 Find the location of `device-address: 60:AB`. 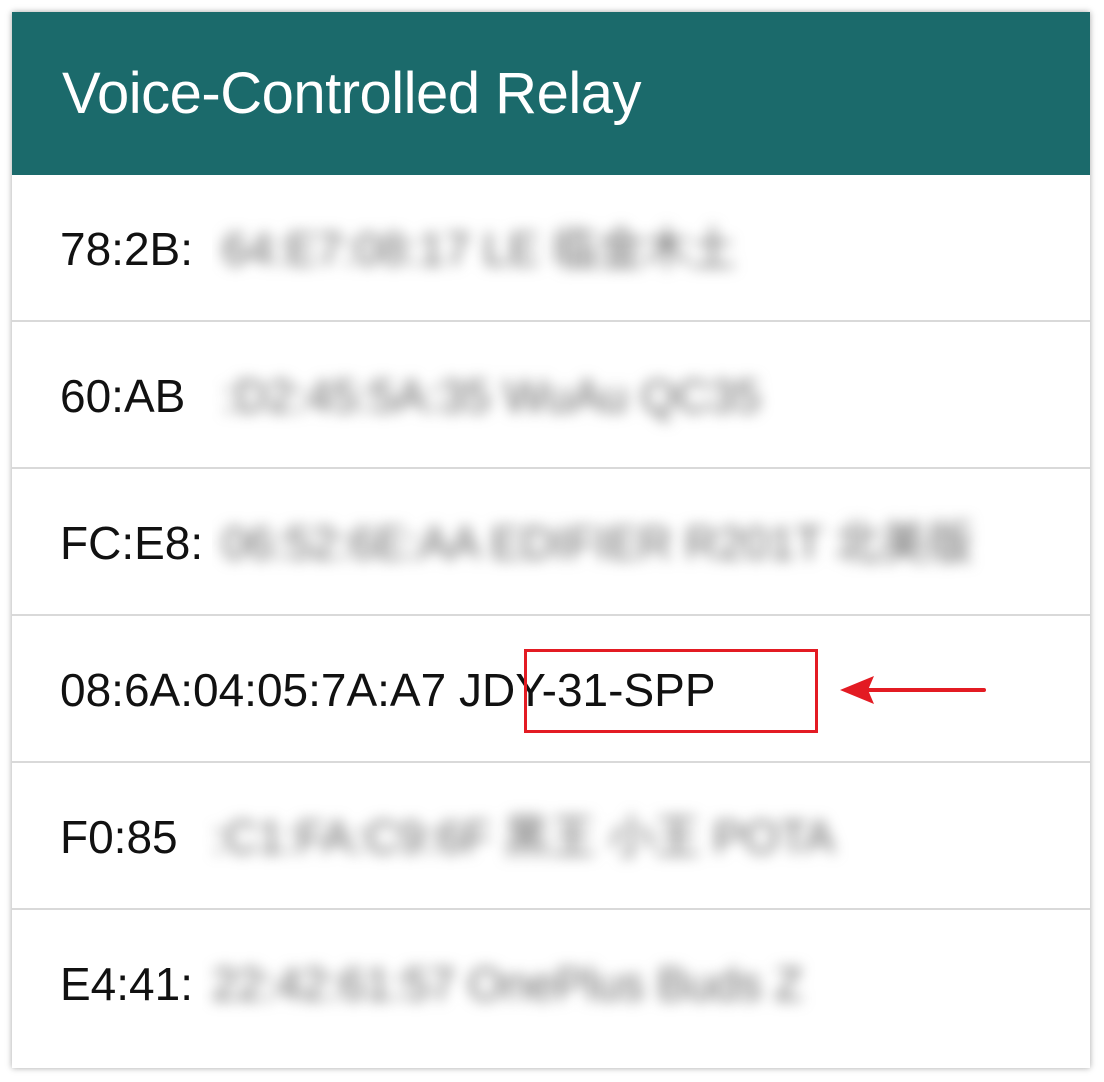

device-address: 60:AB is located at coordinates (123, 396).